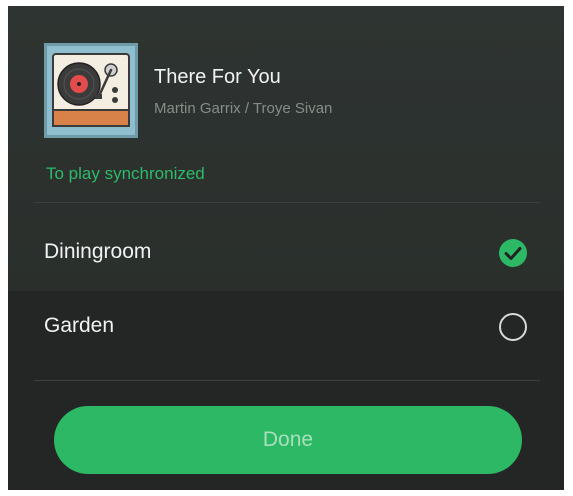 Image resolution: width=573 pixels, height=496 pixels. I want to click on album-art, so click(91, 90).